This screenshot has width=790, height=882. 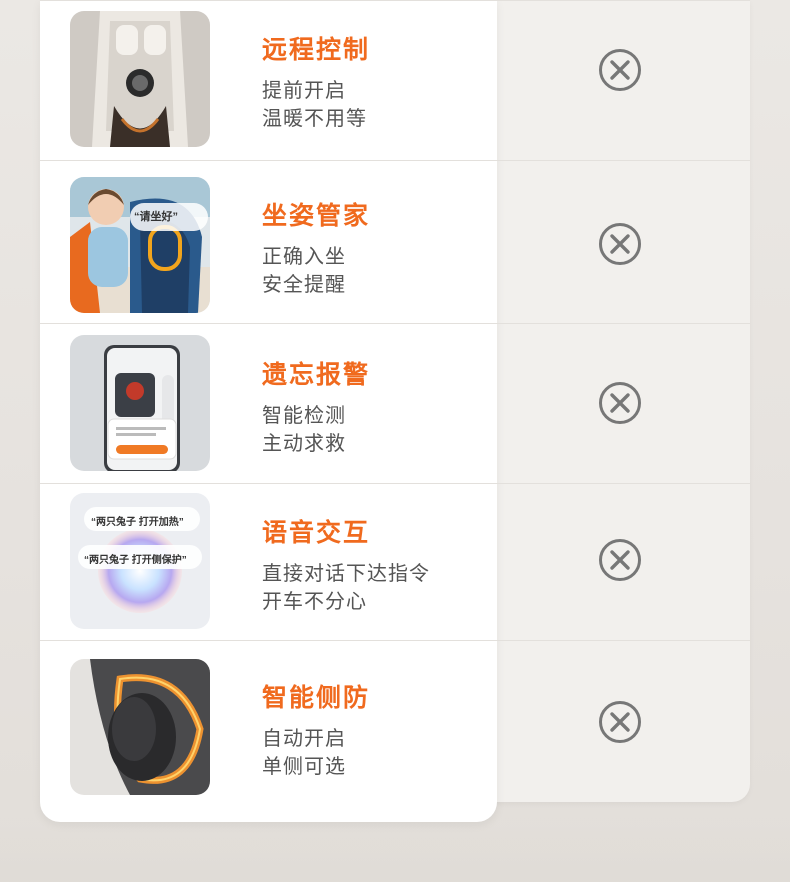 I want to click on feature-title: 坐姿管家, so click(x=316, y=216).